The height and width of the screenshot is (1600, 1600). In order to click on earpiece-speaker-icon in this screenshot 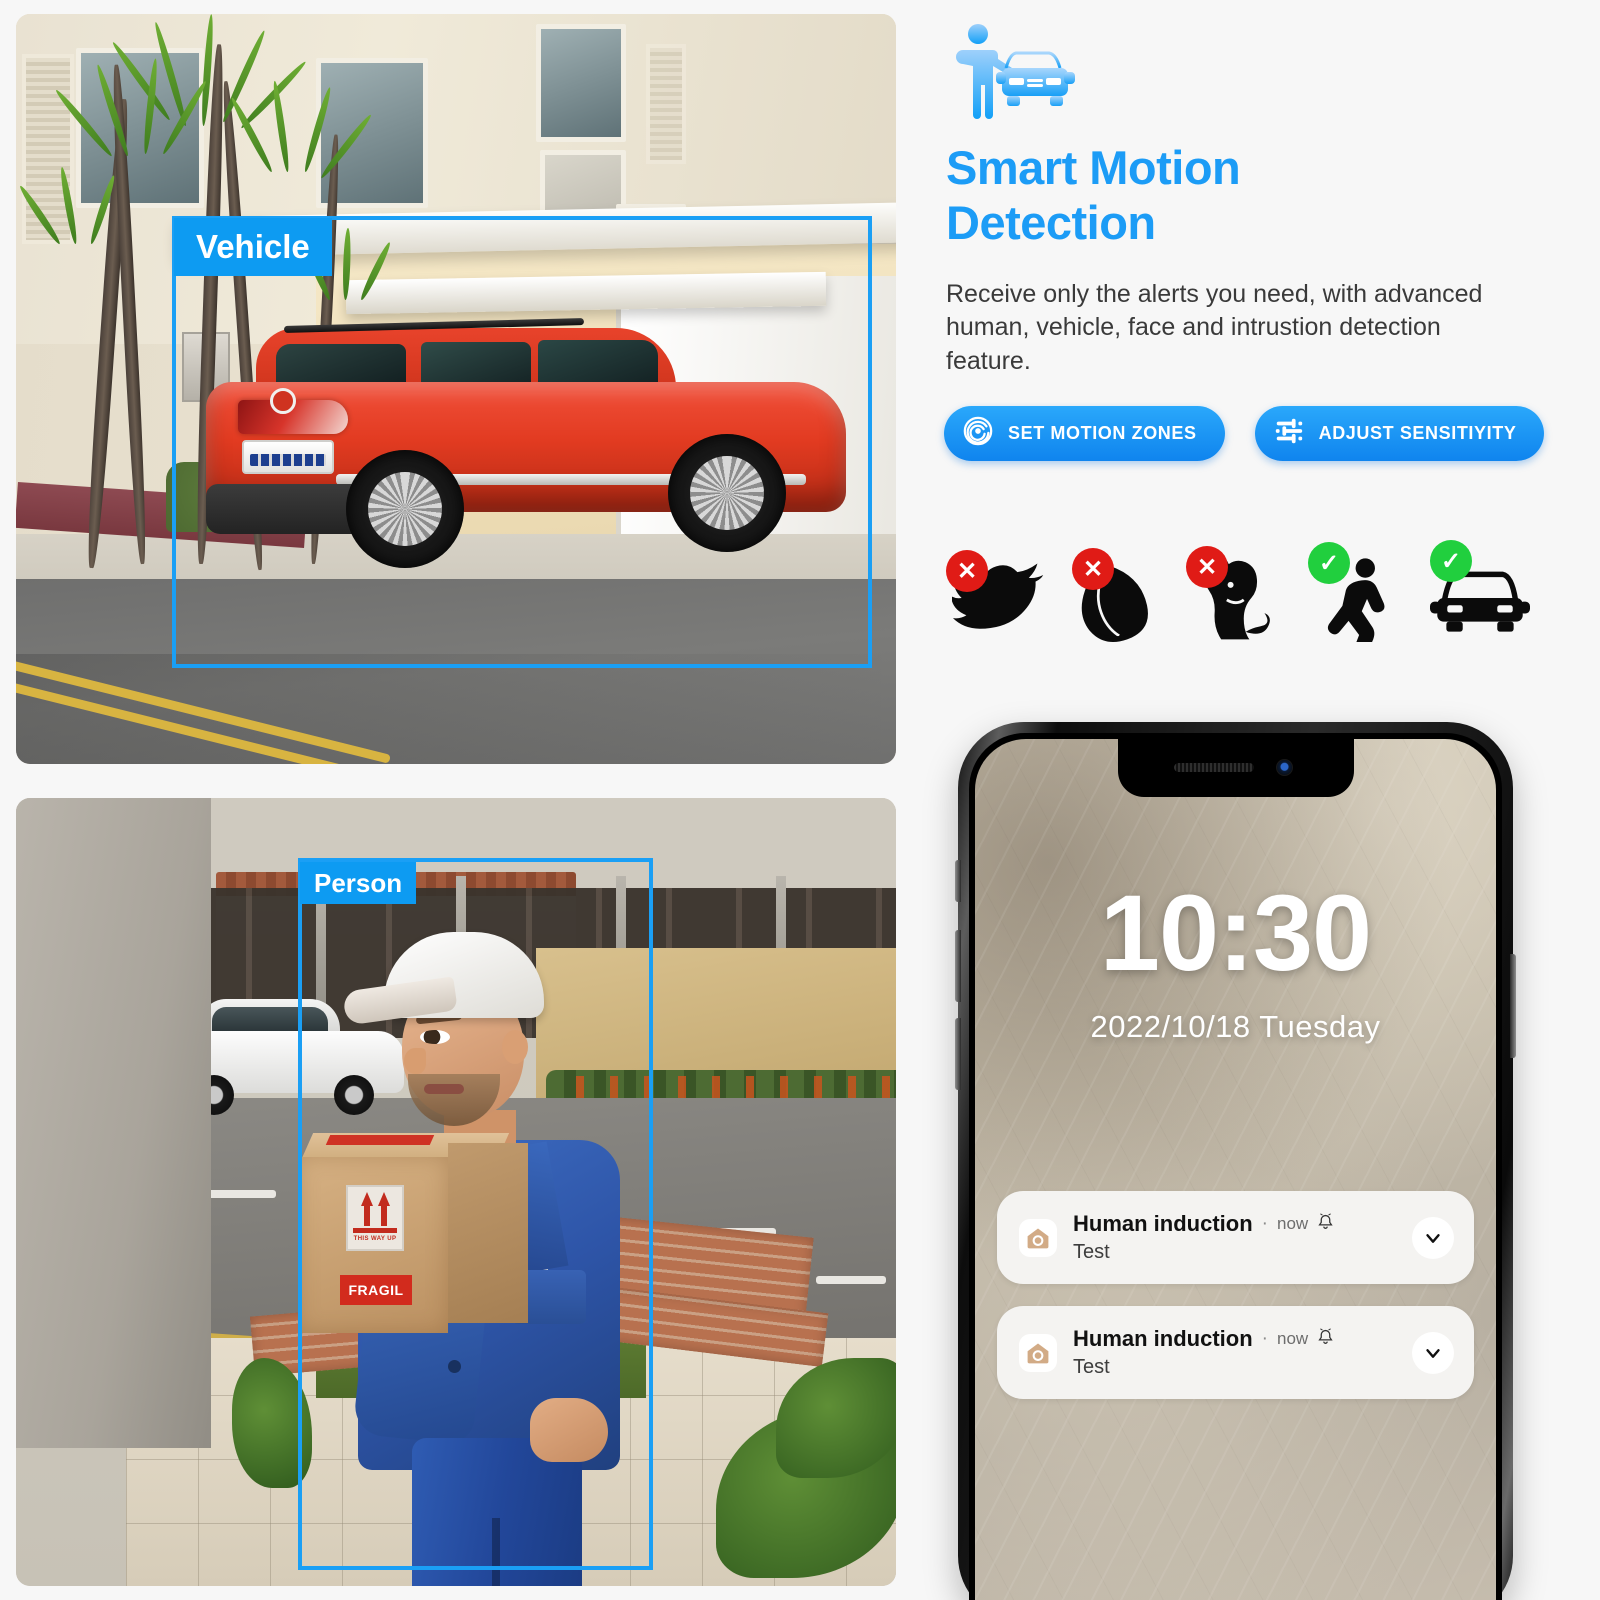, I will do `click(1213, 767)`.